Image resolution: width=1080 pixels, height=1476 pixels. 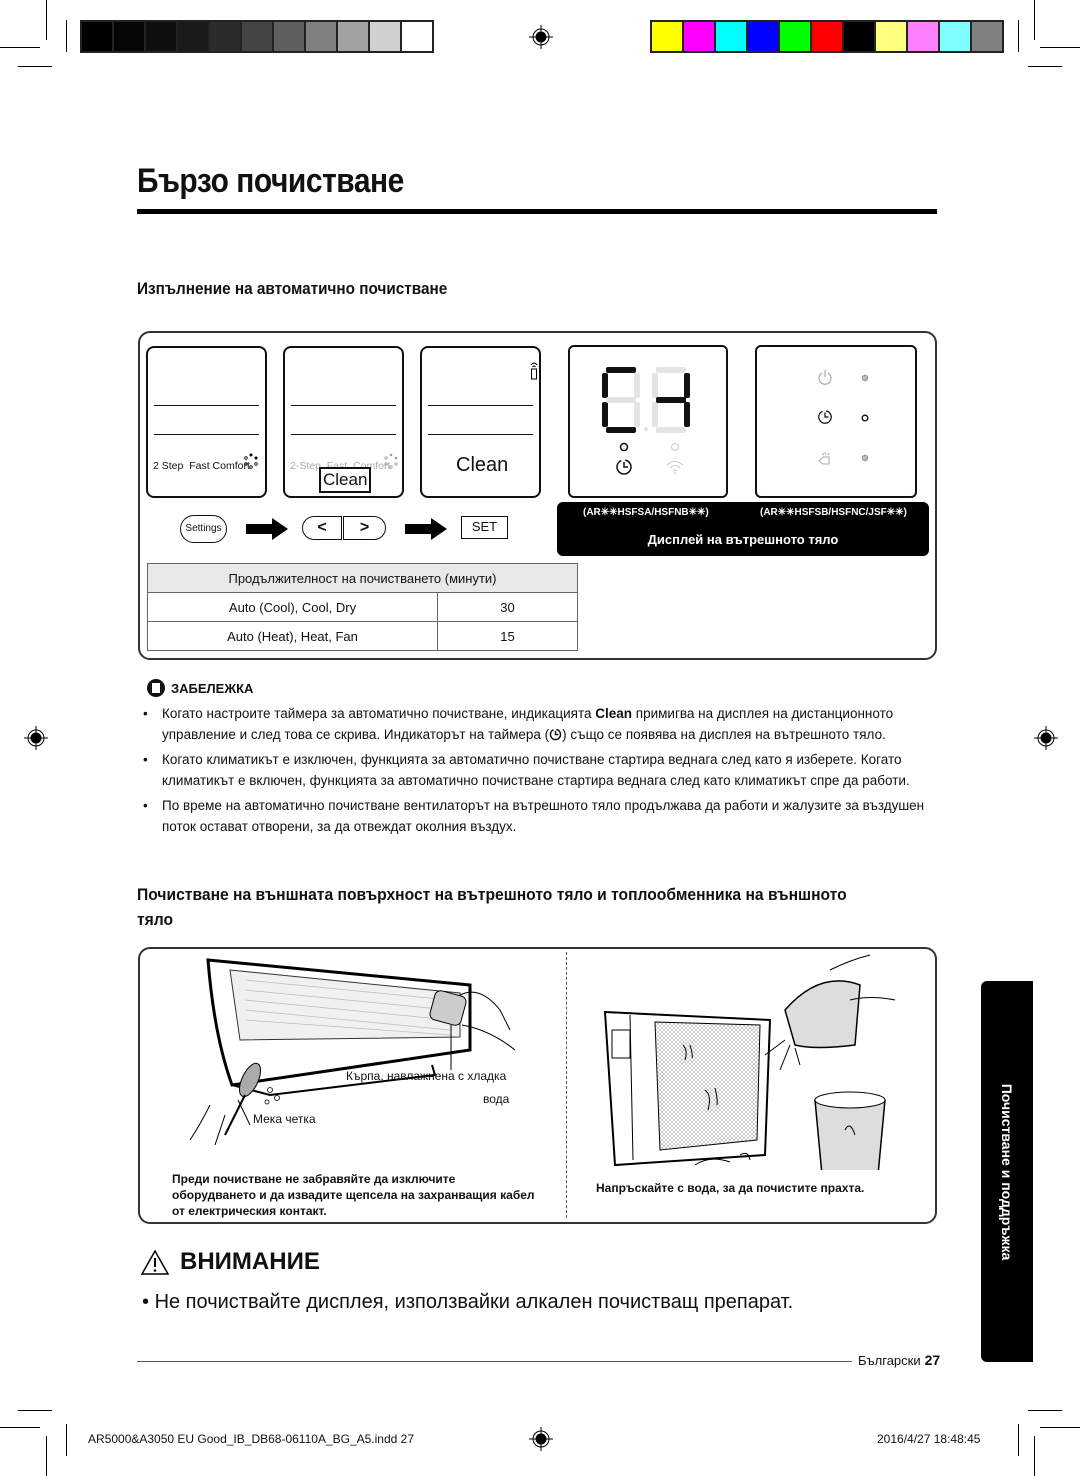 What do you see at coordinates (537, 211) in the screenshot?
I see `title-rule` at bounding box center [537, 211].